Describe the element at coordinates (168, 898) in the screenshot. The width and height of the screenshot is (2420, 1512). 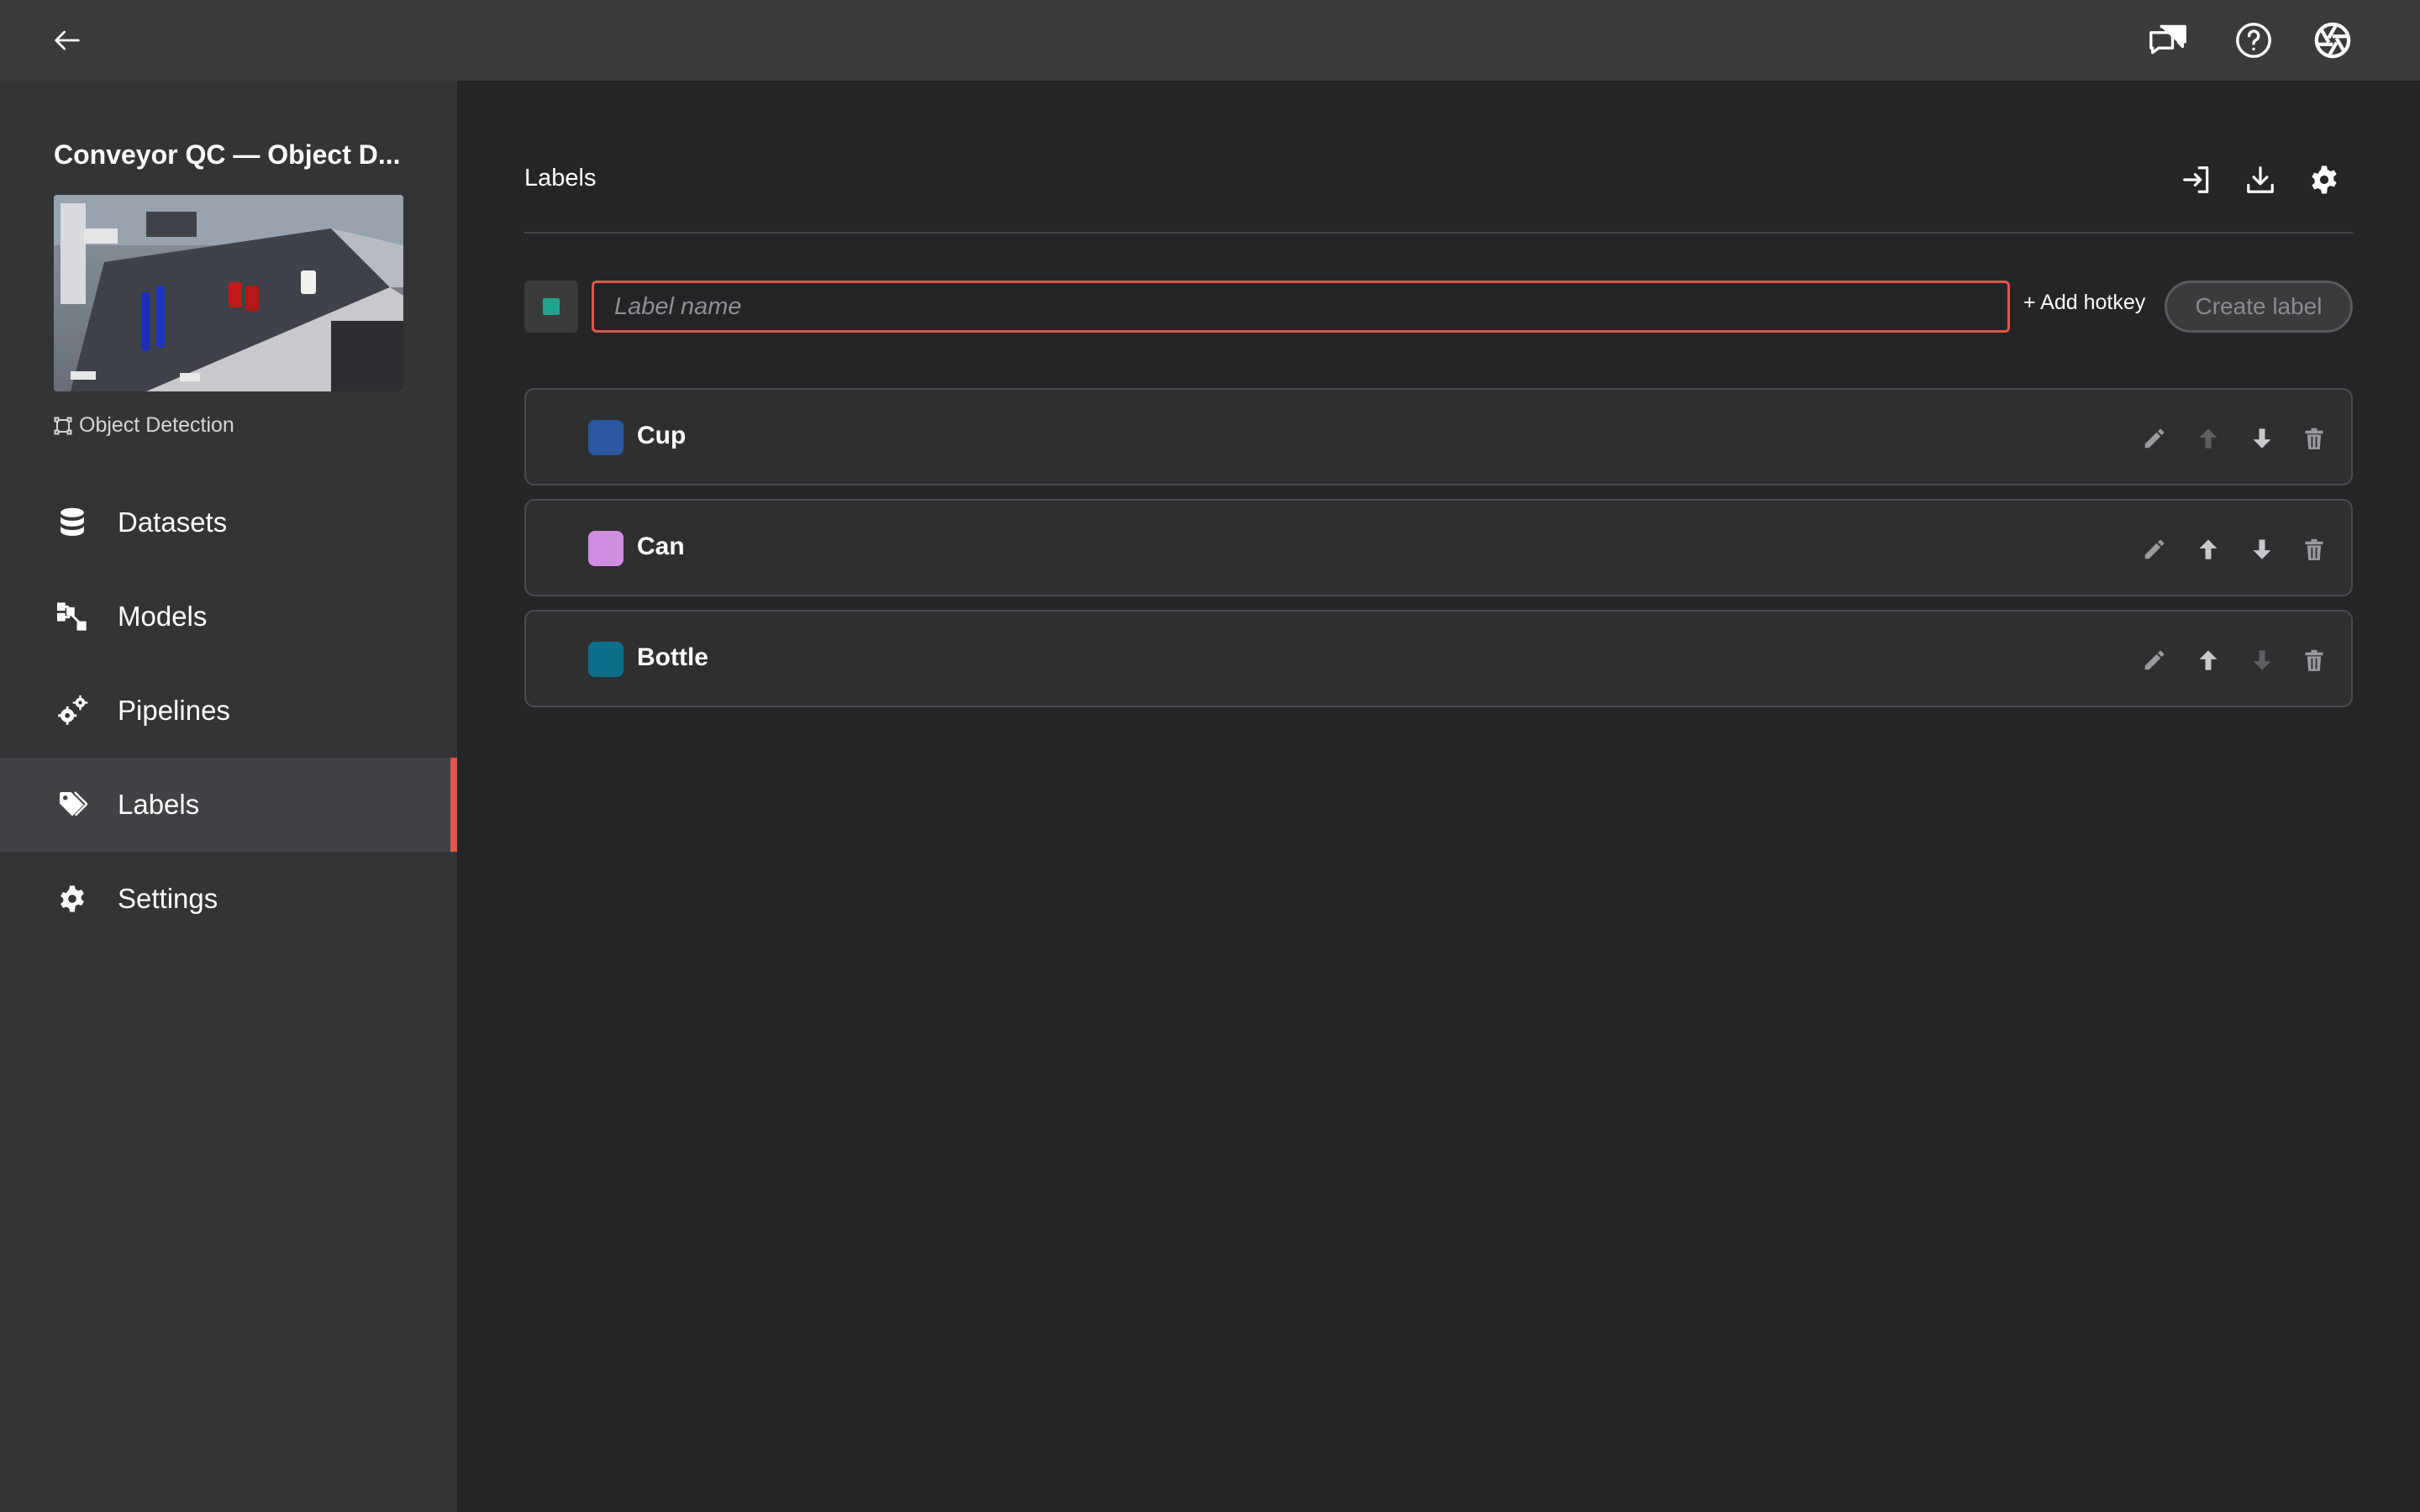
I see `sidebar-item-label: Settings` at that location.